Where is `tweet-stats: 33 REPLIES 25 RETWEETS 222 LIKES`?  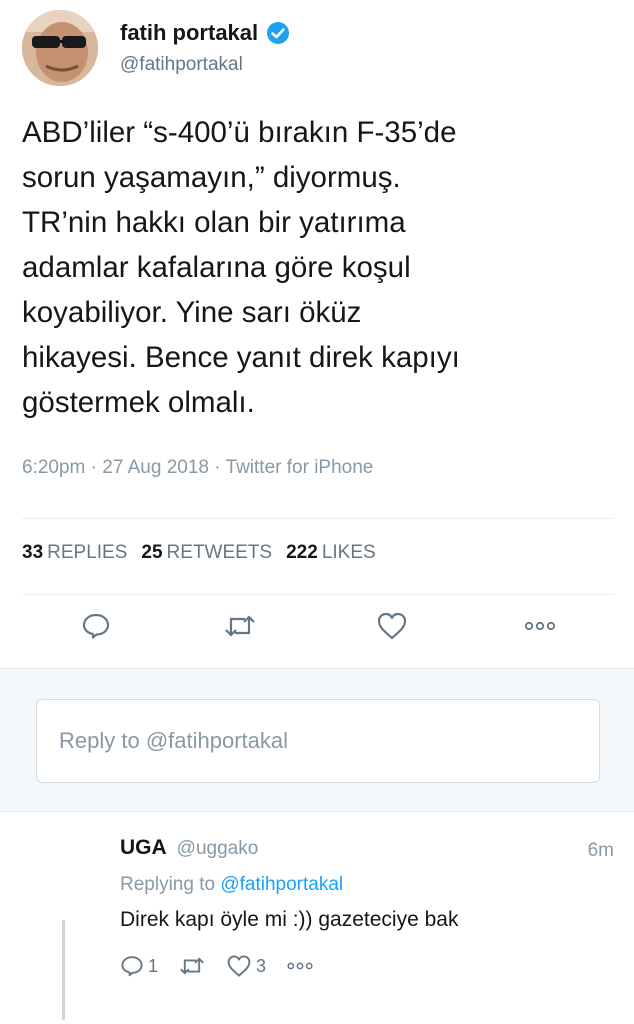 tweet-stats: 33 REPLIES 25 RETWEETS 222 LIKES is located at coordinates (199, 553).